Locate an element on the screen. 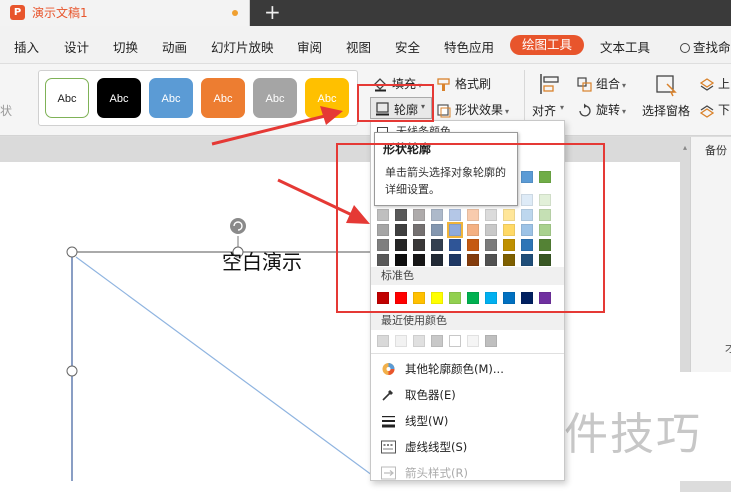 The image size is (731, 492). send-backward-button: 下 is located at coordinates (715, 109).